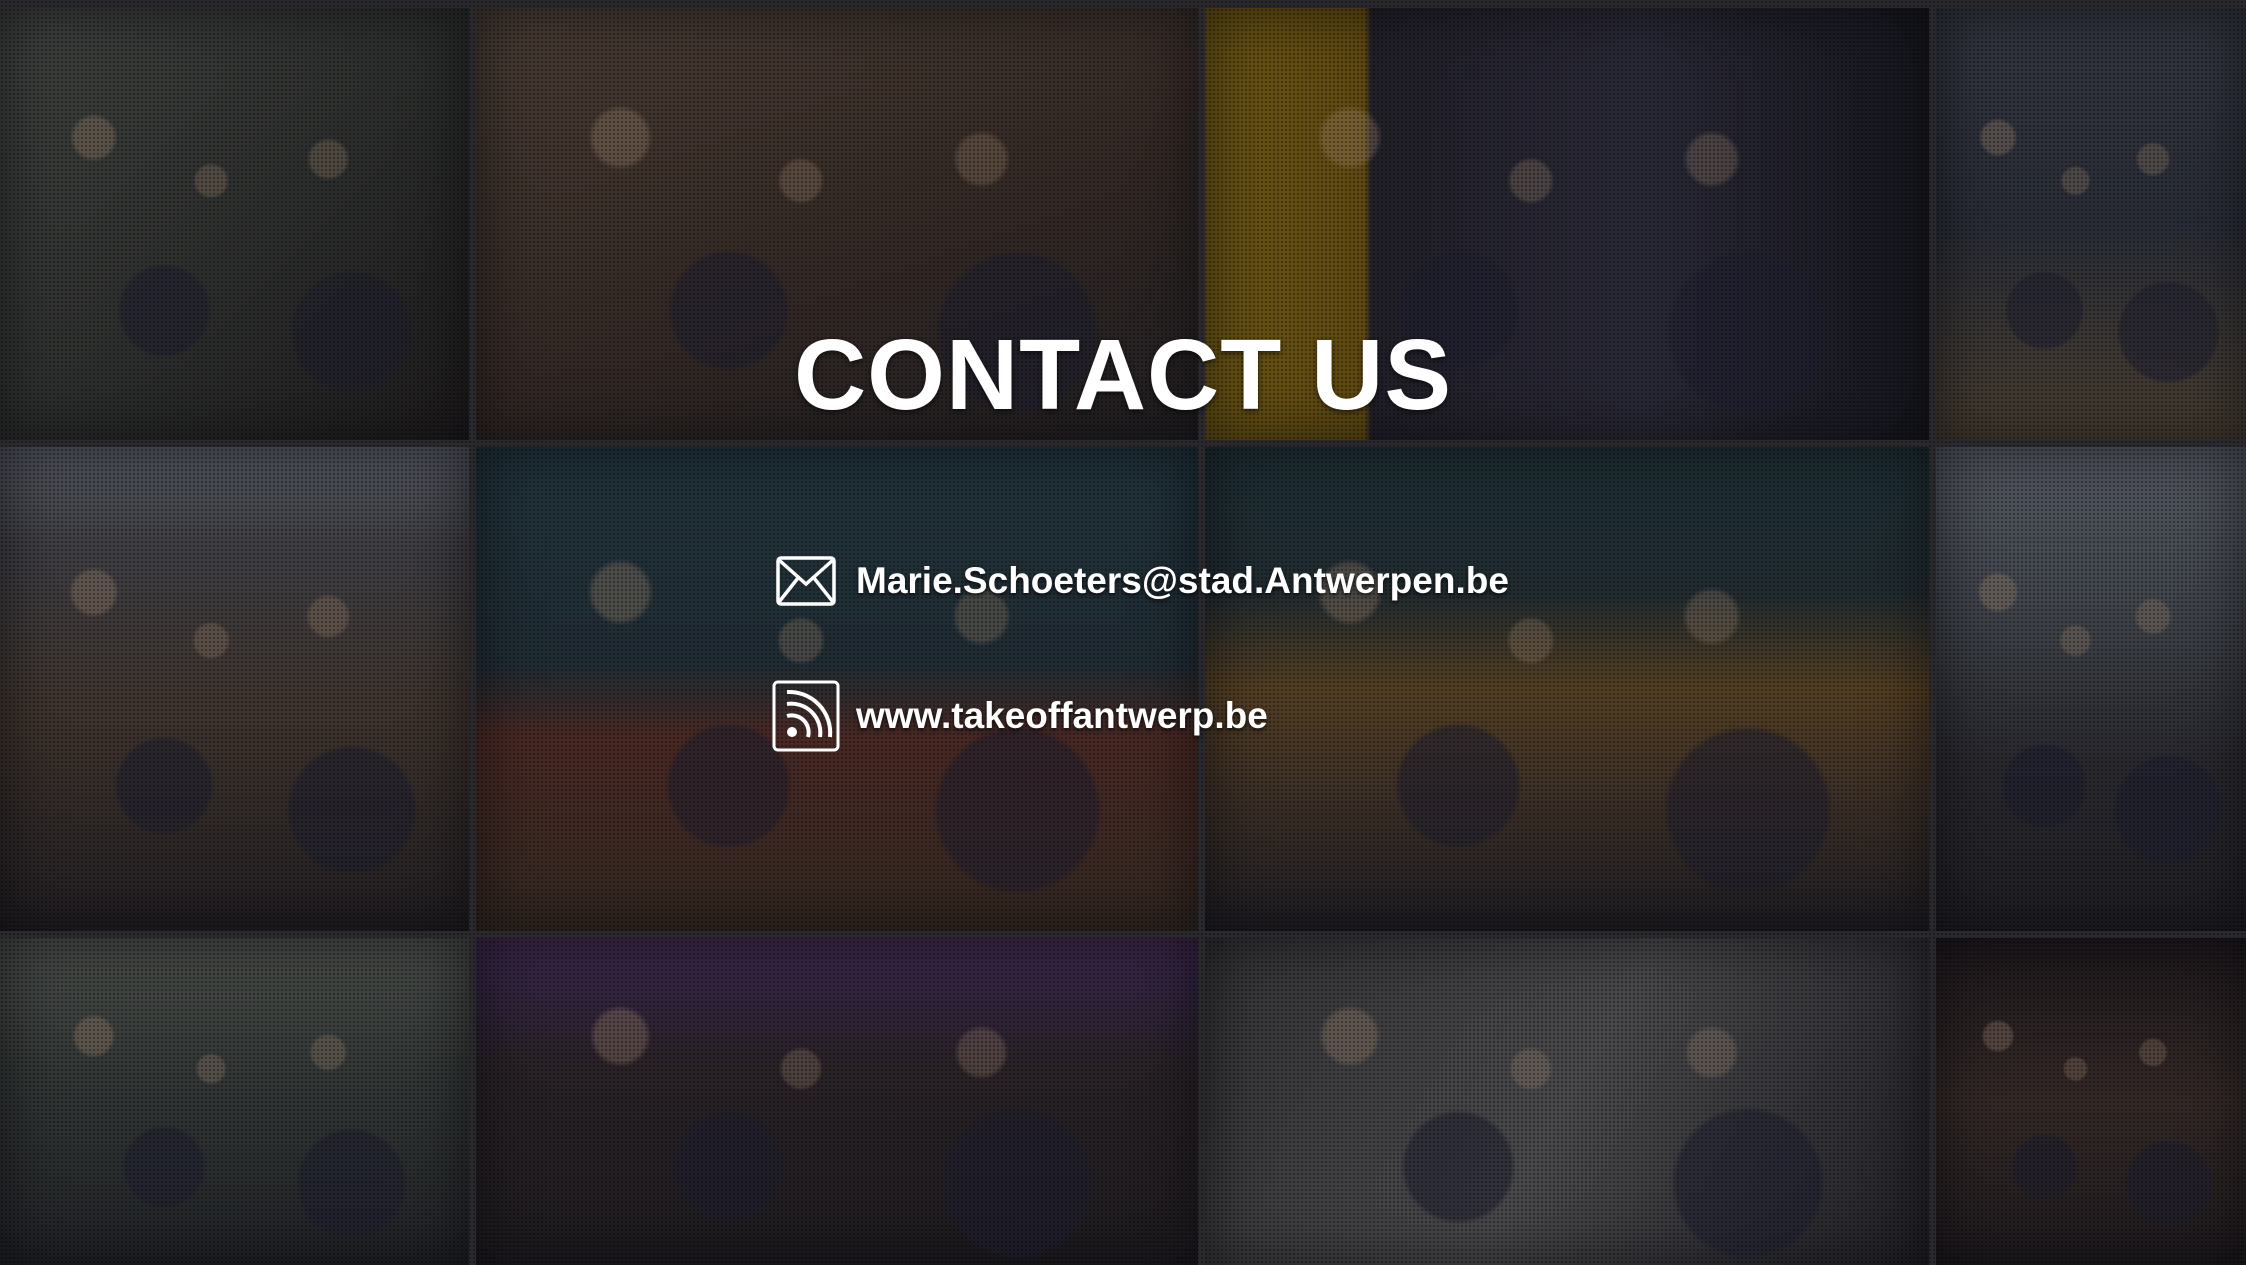 This screenshot has width=2246, height=1265. I want to click on page-title: CONTACT US, so click(1123, 375).